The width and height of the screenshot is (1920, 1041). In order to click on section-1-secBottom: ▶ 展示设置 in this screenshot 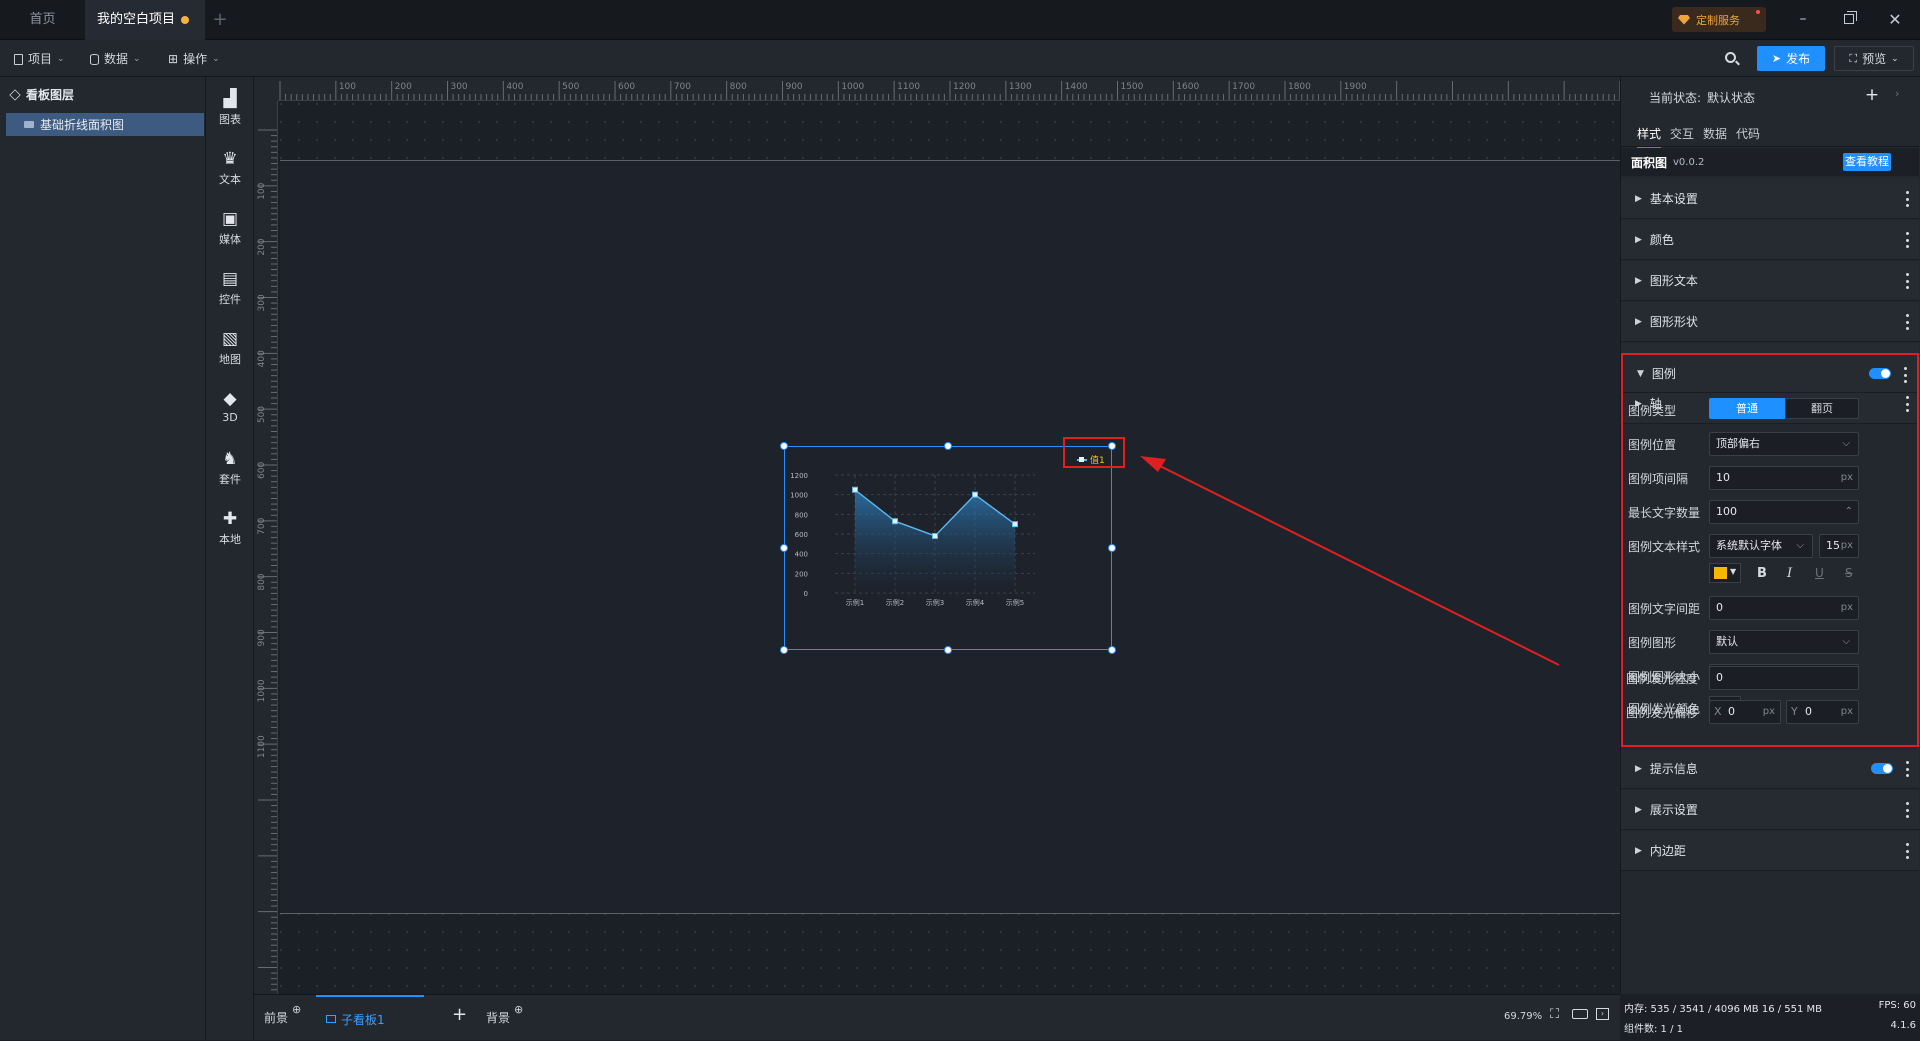, I will do `click(1770, 810)`.